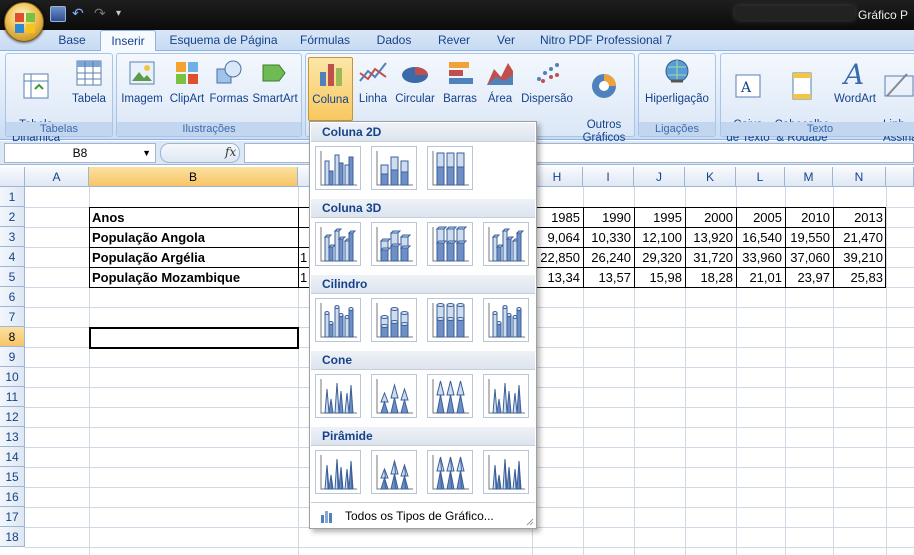 The height and width of the screenshot is (555, 914). Describe the element at coordinates (12, 437) in the screenshot. I see `row-header-13: 13` at that location.